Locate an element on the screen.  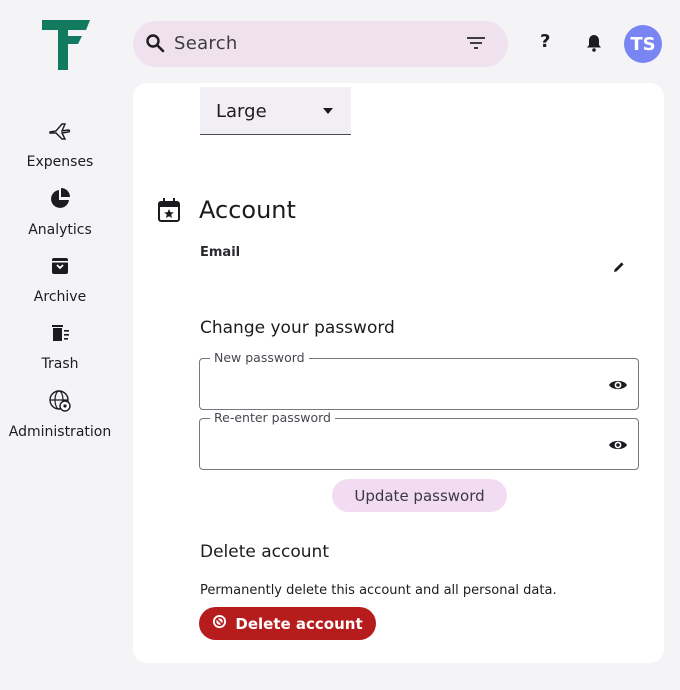
archive-icon is located at coordinates (60, 266).